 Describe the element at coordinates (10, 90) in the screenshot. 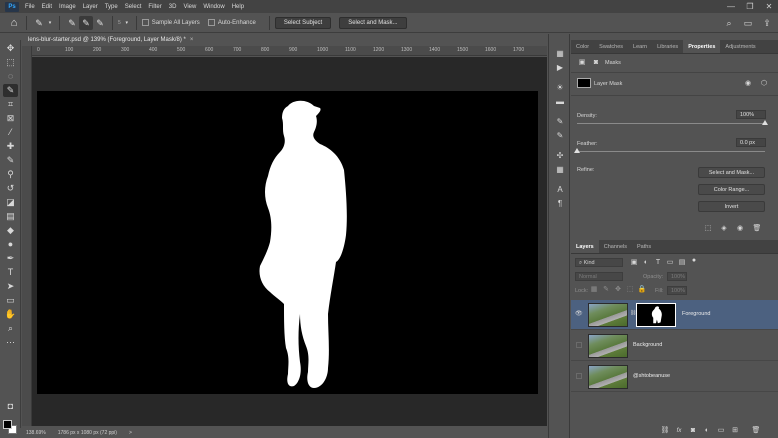

I see `quick-selection-tool-icon: ✎` at that location.